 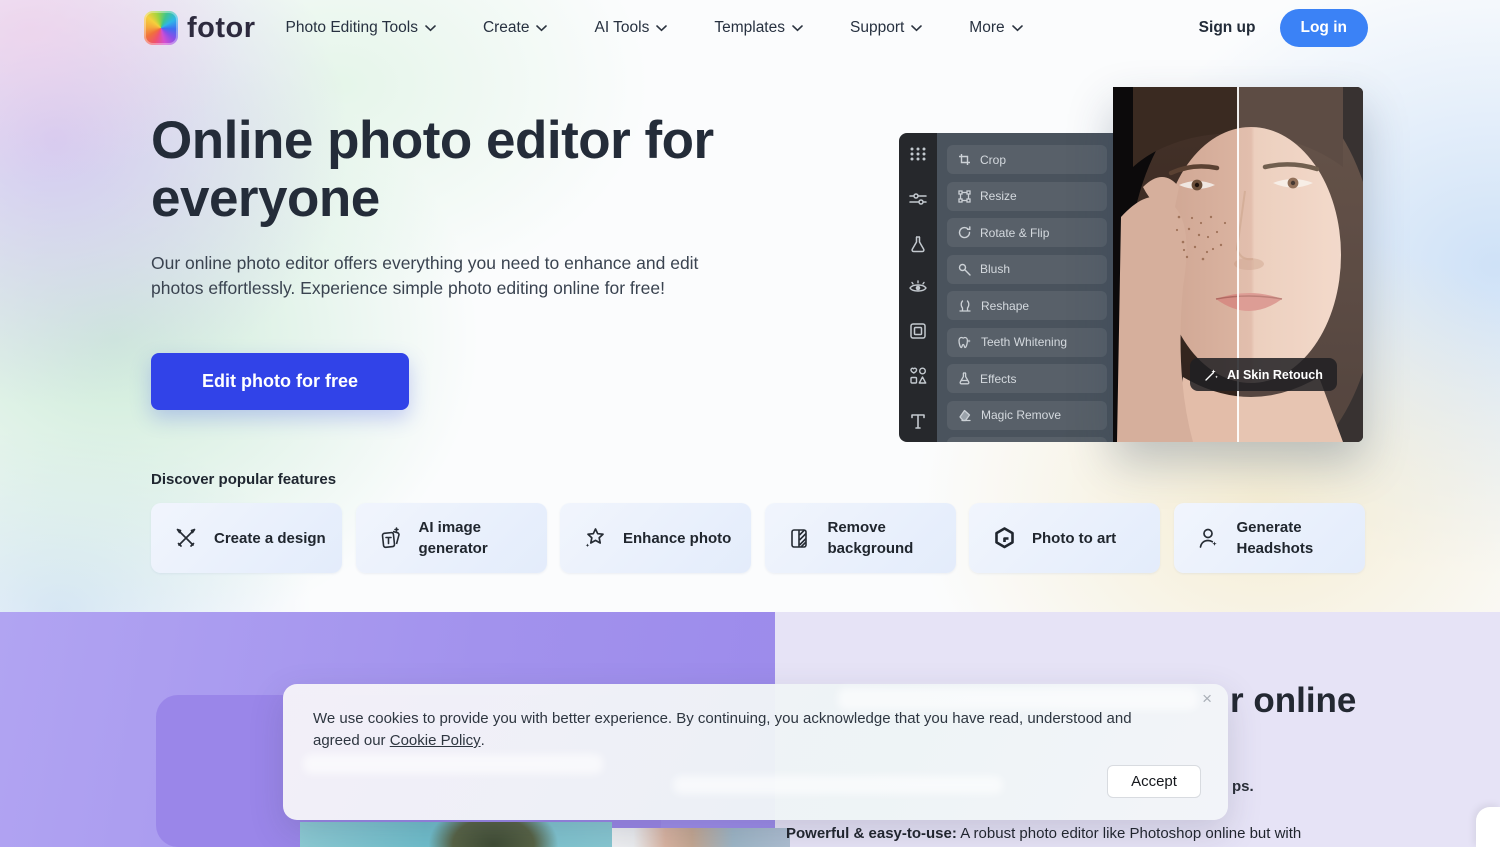 I want to click on teeth-icon, so click(x=964, y=342).